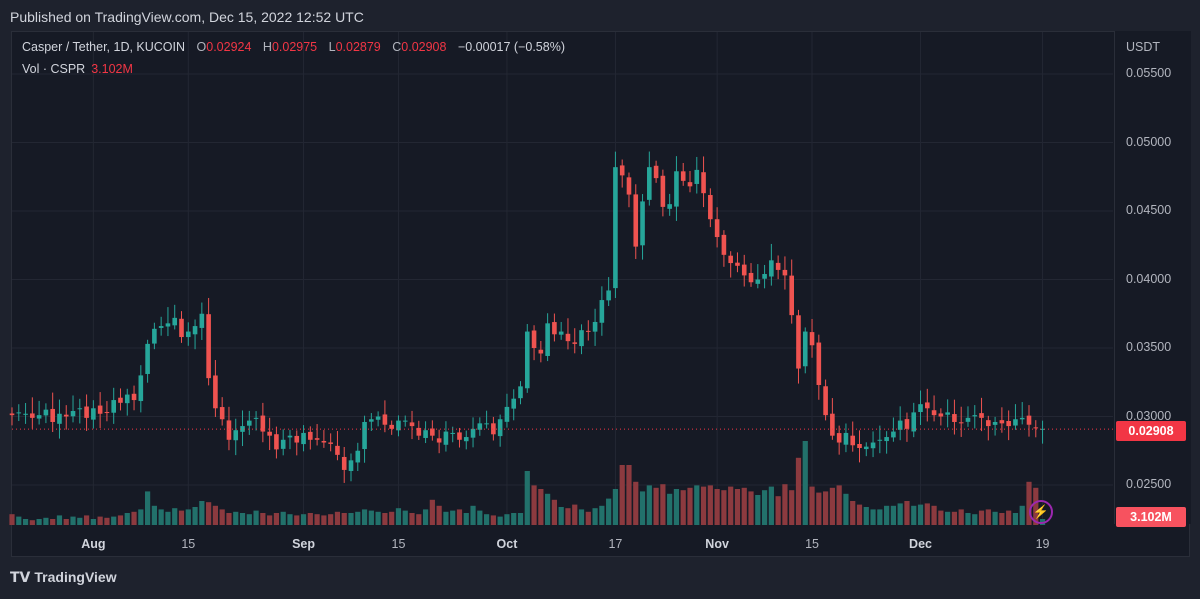 This screenshot has height=599, width=1200. Describe the element at coordinates (77, 69) in the screenshot. I see `volume-legend: Vol · CSPR 3.102M` at that location.